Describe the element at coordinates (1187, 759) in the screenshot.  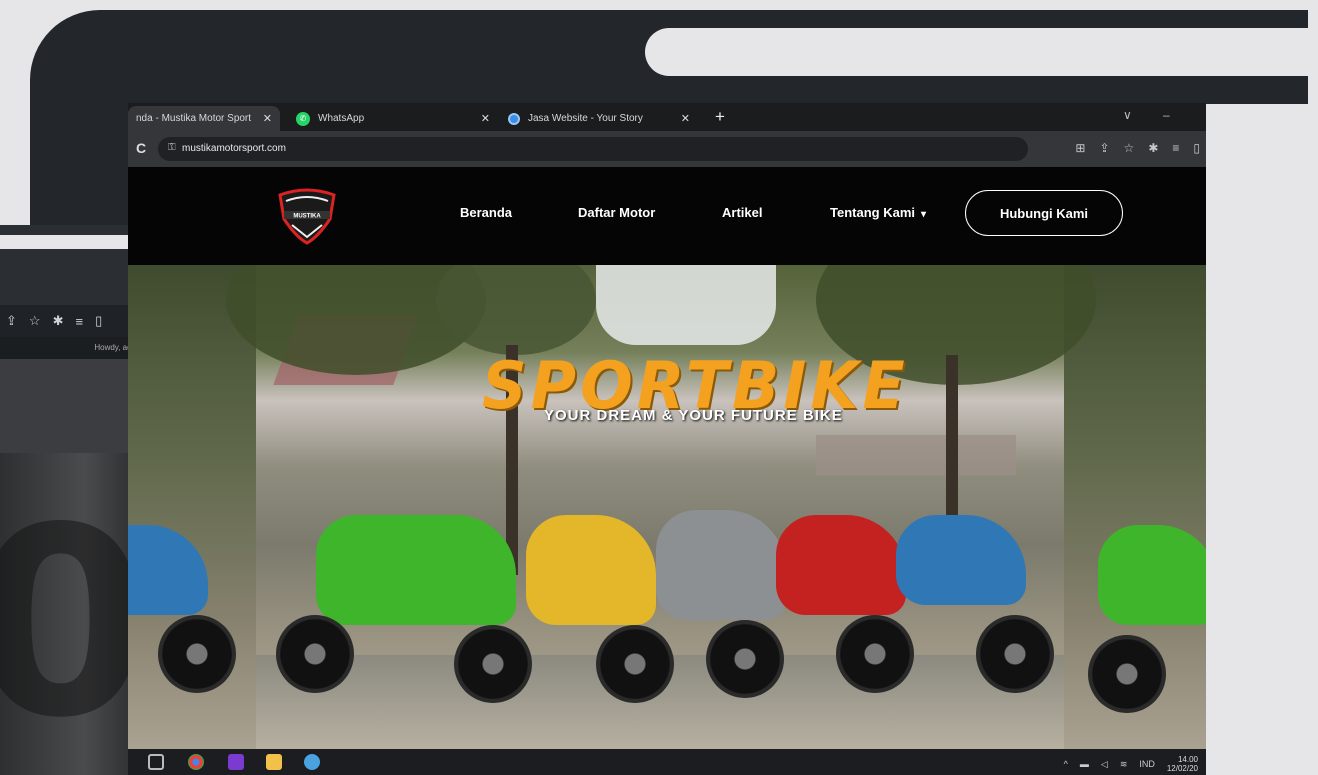
I see `clock-time: 14.00` at that location.